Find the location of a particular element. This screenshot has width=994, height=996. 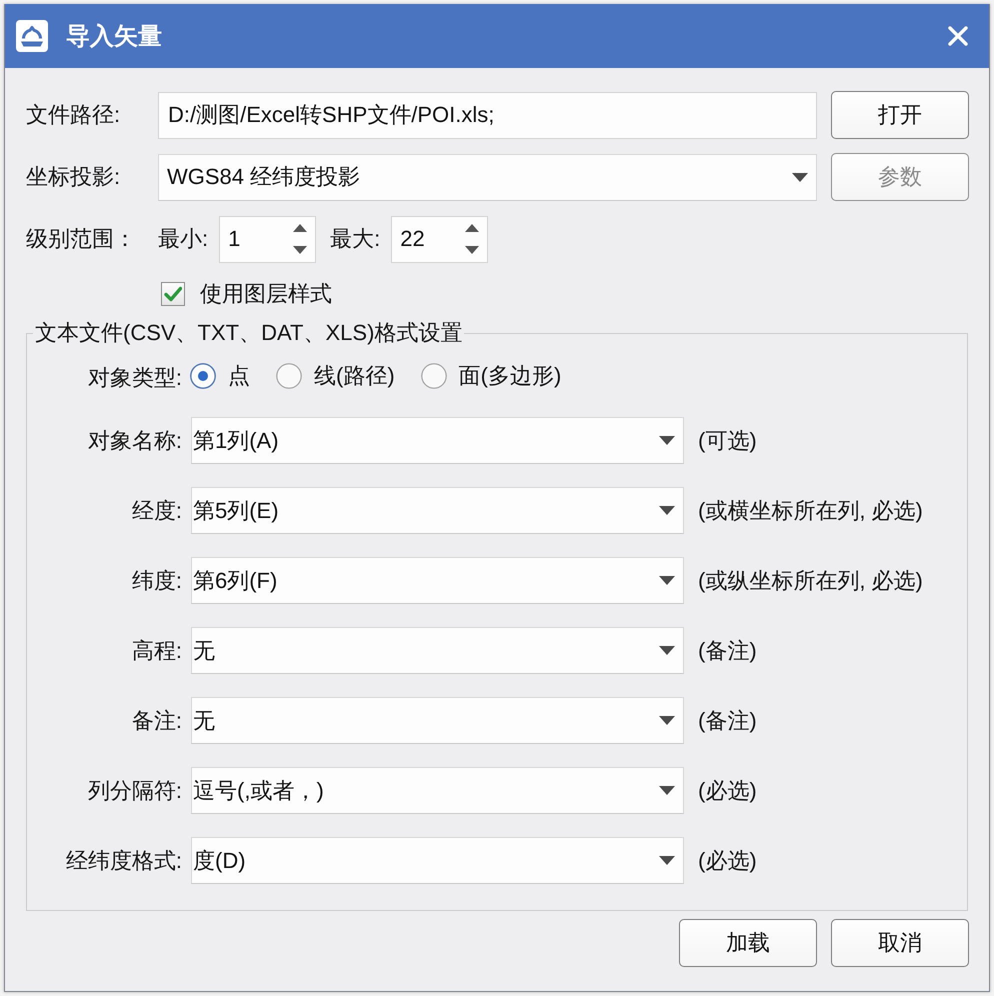

cancel-button: 取消 is located at coordinates (900, 943).